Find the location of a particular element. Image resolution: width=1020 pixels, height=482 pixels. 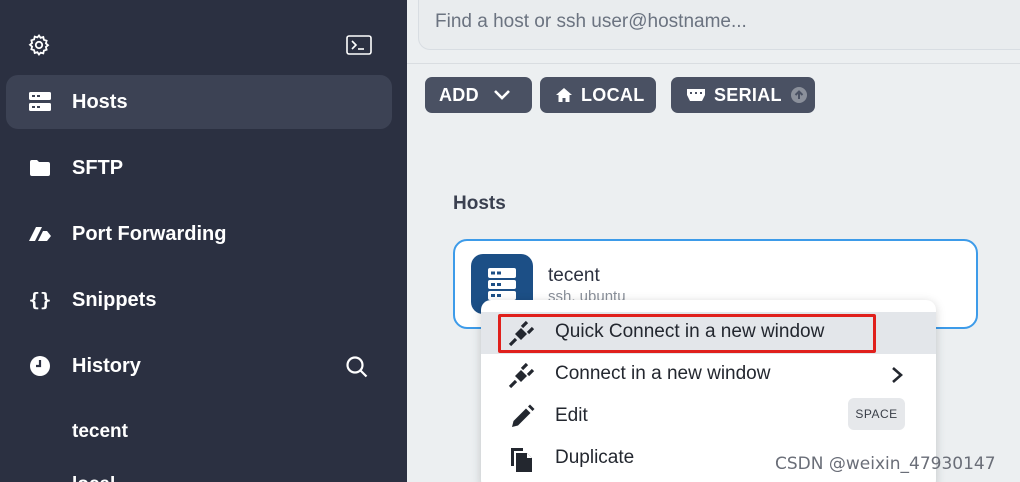

serial-button: SERIAL is located at coordinates (743, 95).